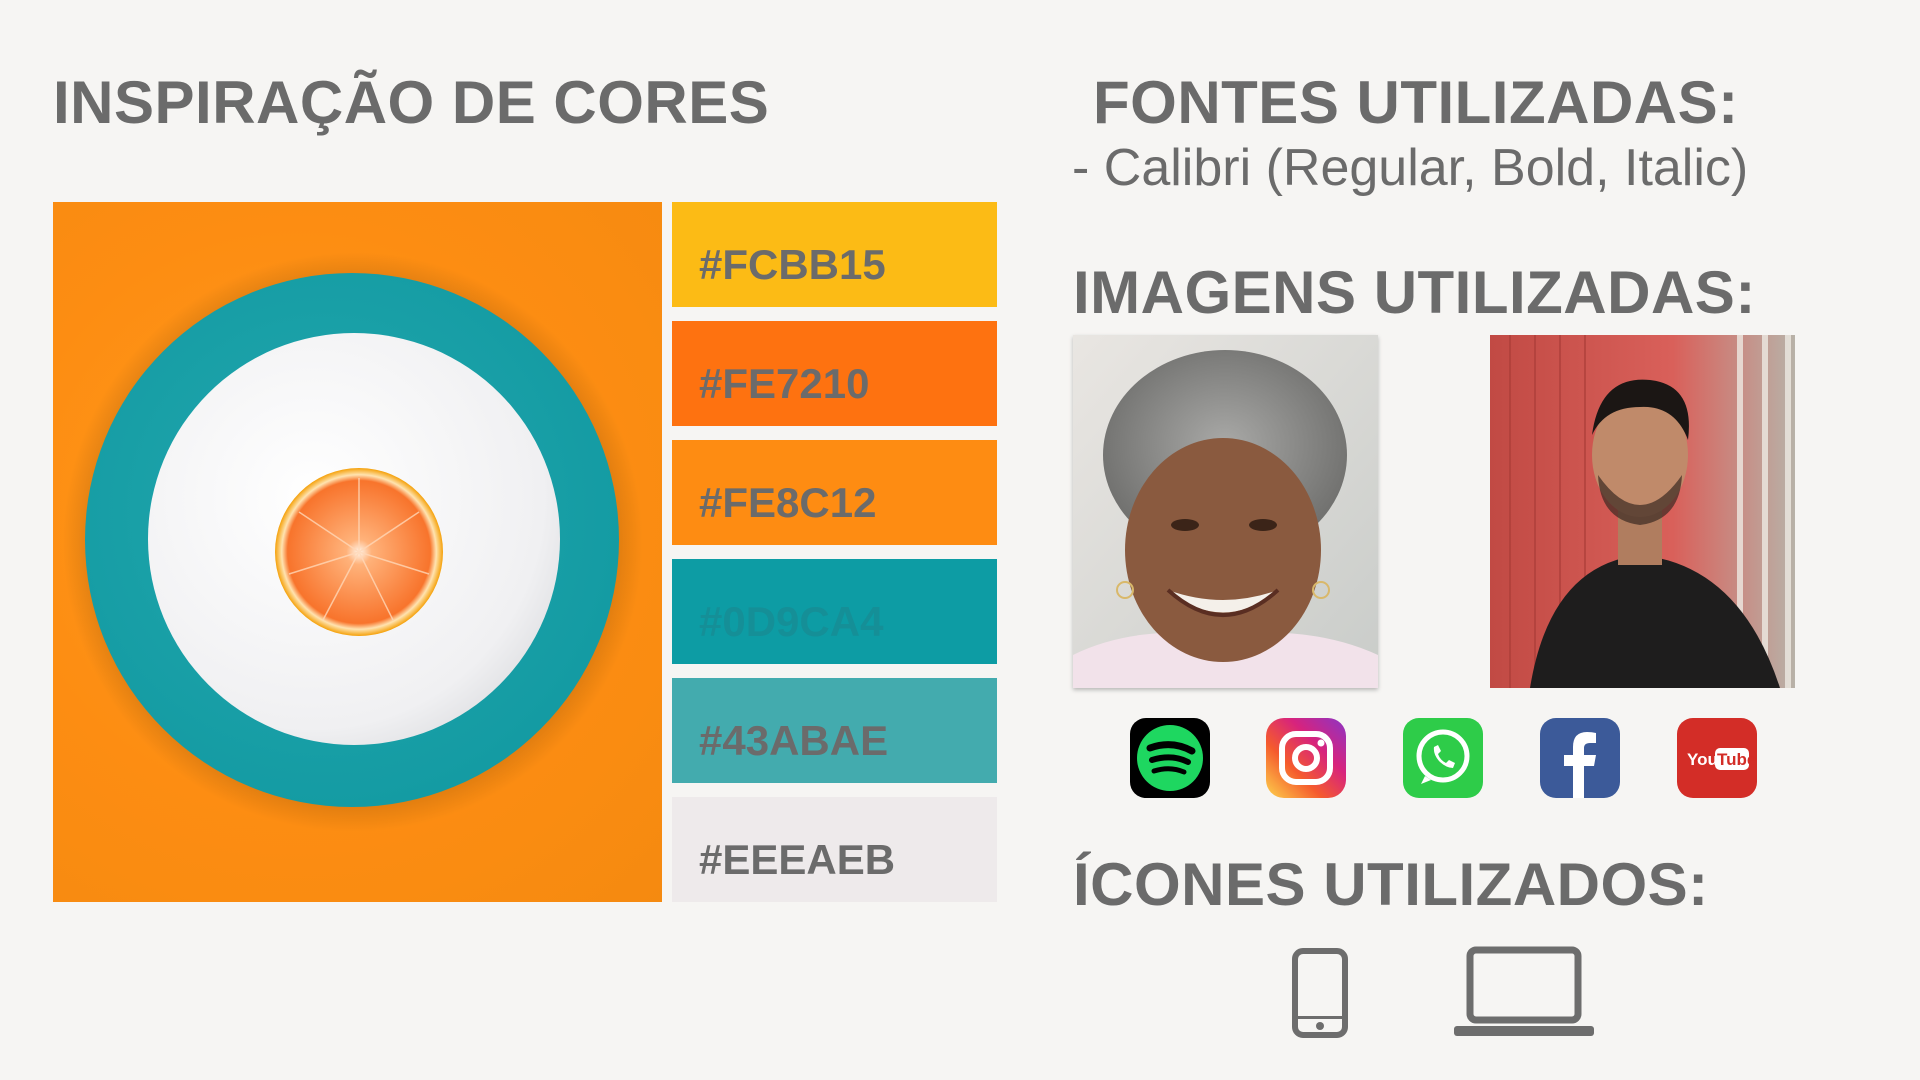 This screenshot has width=1920, height=1080. I want to click on youtube-icon: You Tube, so click(1717, 758).